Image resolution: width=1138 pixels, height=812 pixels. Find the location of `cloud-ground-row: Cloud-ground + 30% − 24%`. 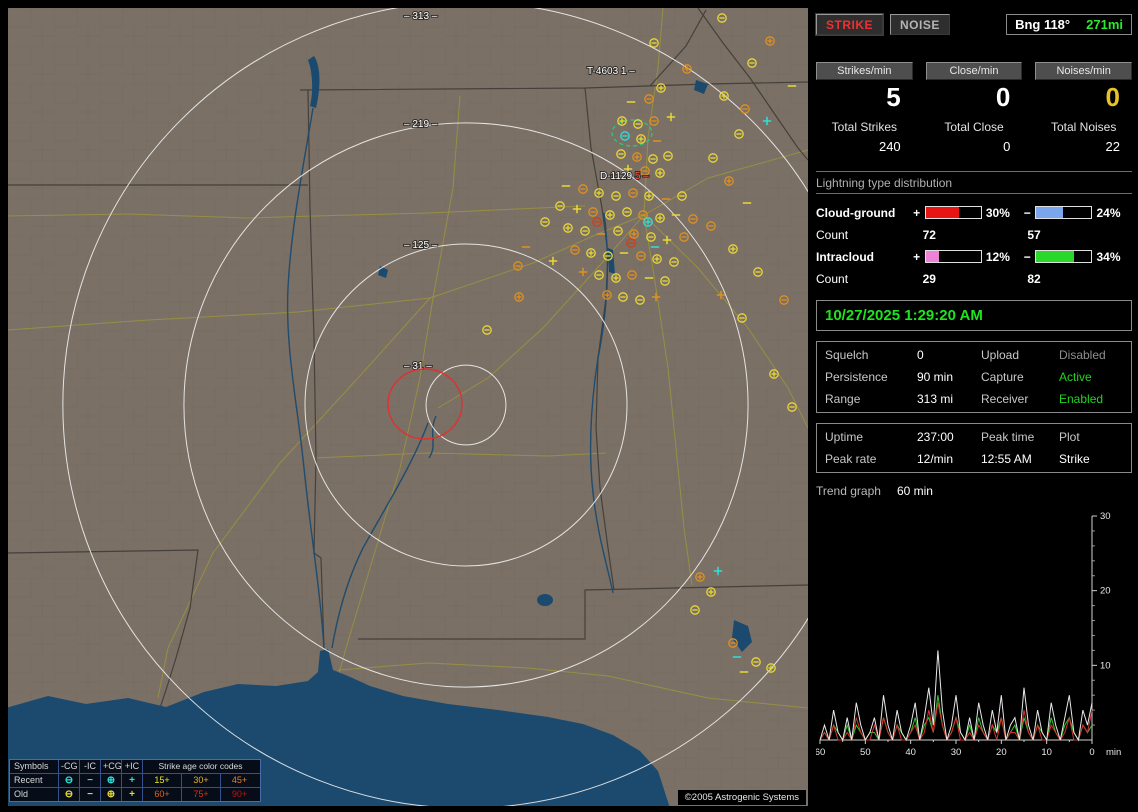

cloud-ground-row: Cloud-ground + 30% − 24% is located at coordinates (974, 212).